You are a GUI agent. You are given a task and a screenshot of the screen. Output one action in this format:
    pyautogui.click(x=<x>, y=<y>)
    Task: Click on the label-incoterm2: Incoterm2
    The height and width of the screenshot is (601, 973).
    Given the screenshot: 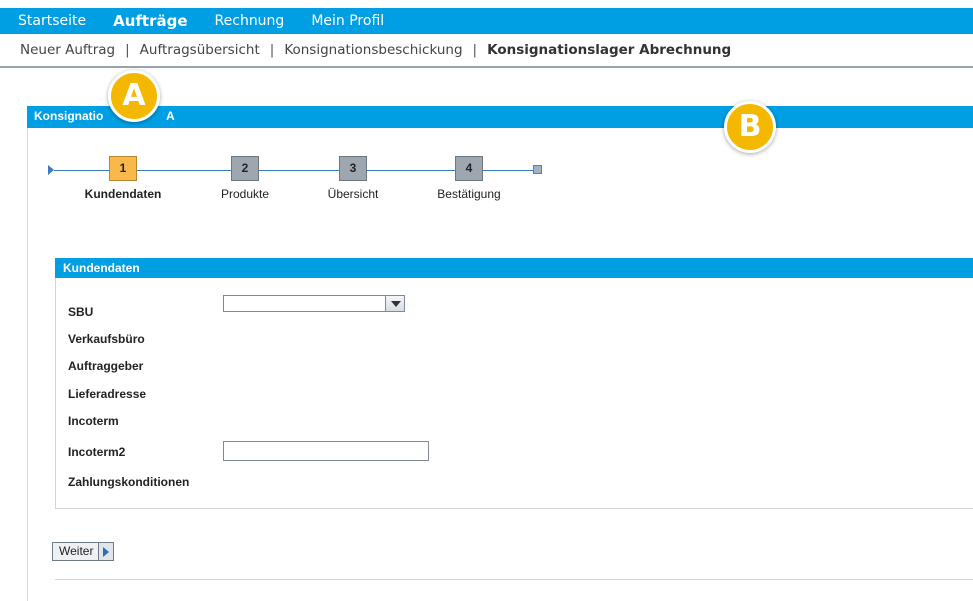 What is the action you would take?
    pyautogui.click(x=97, y=452)
    